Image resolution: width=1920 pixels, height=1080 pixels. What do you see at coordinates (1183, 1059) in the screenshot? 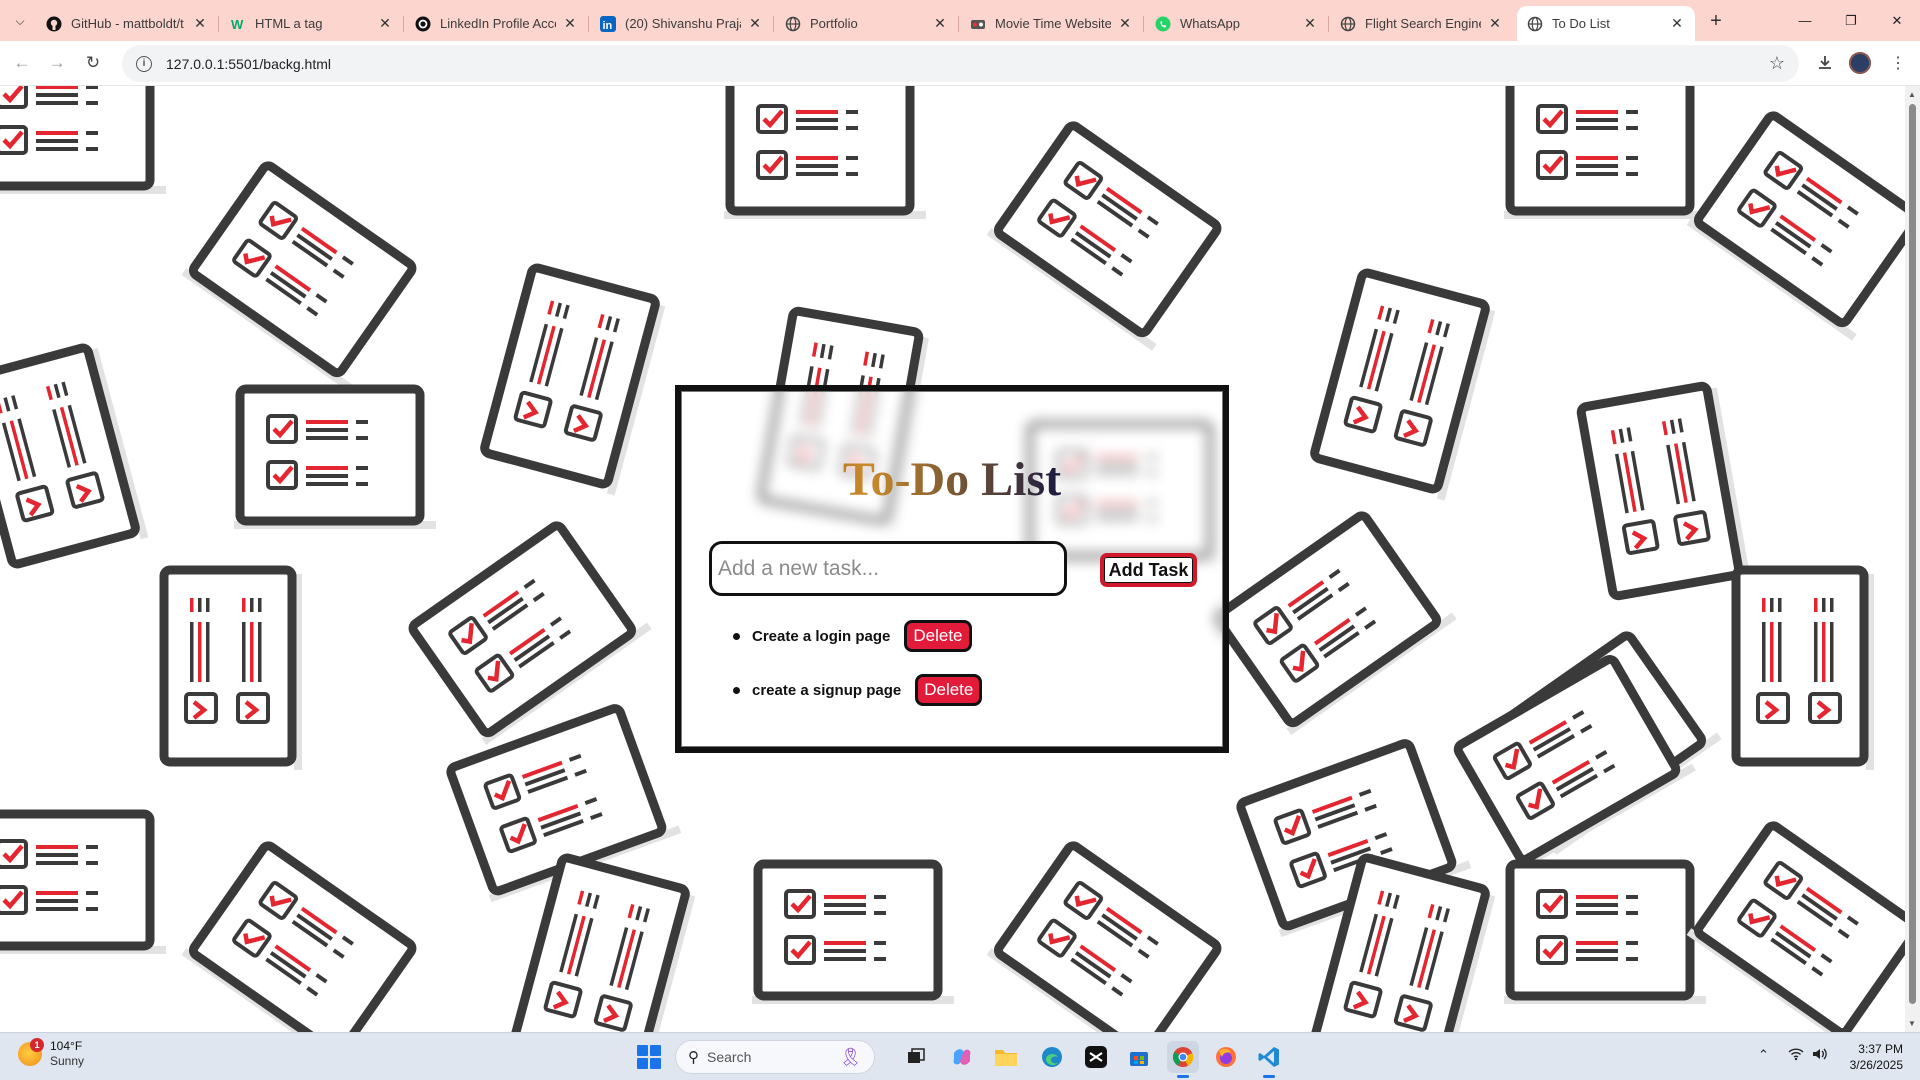
I see `chrome-icon` at bounding box center [1183, 1059].